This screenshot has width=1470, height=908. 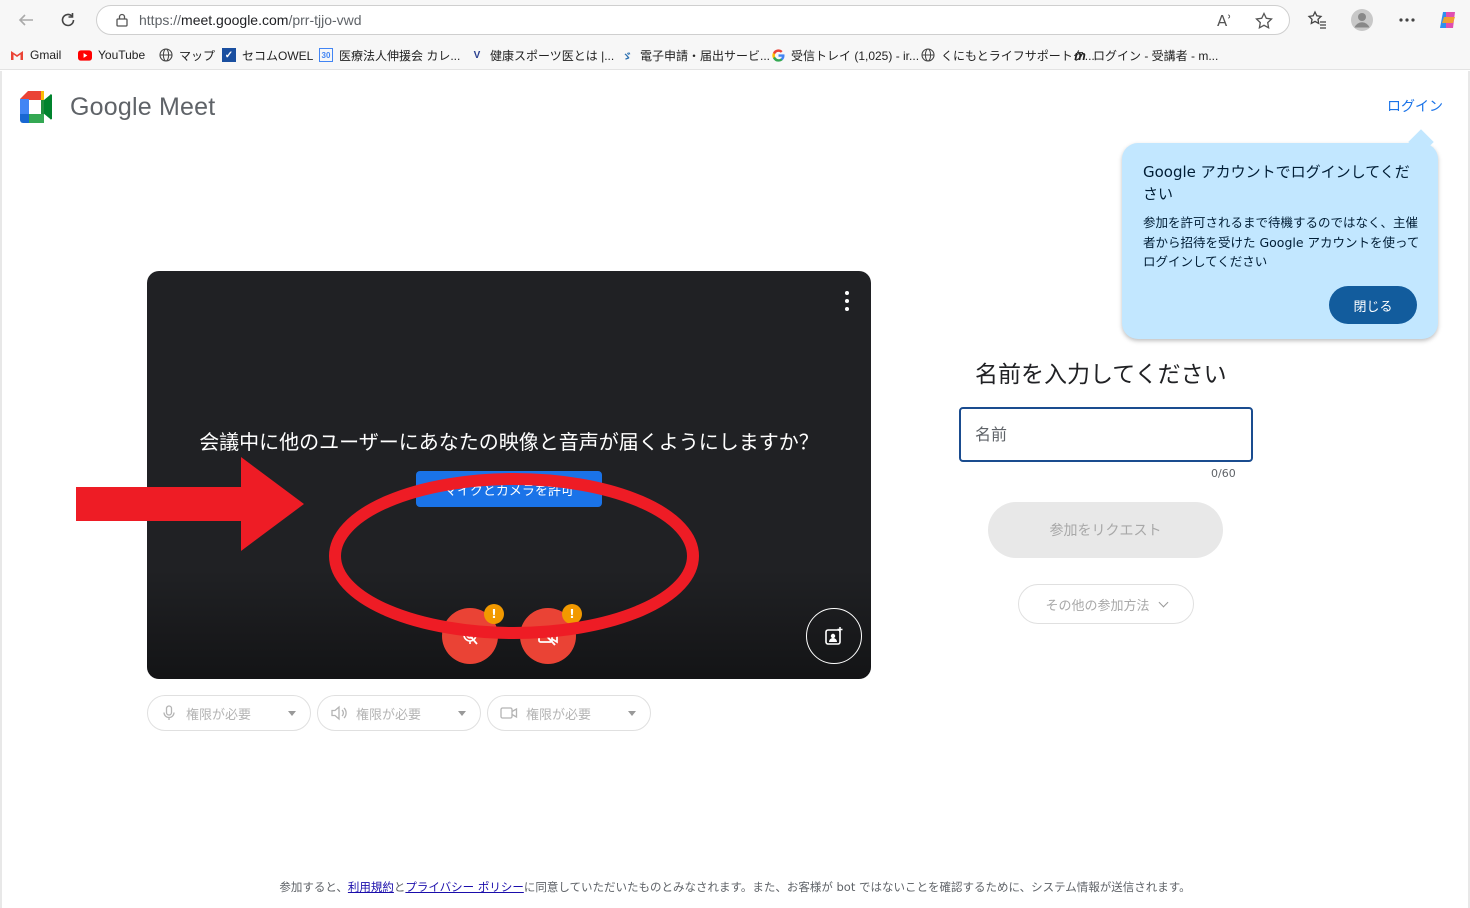 What do you see at coordinates (1407, 20) in the screenshot?
I see `more-menu-icon` at bounding box center [1407, 20].